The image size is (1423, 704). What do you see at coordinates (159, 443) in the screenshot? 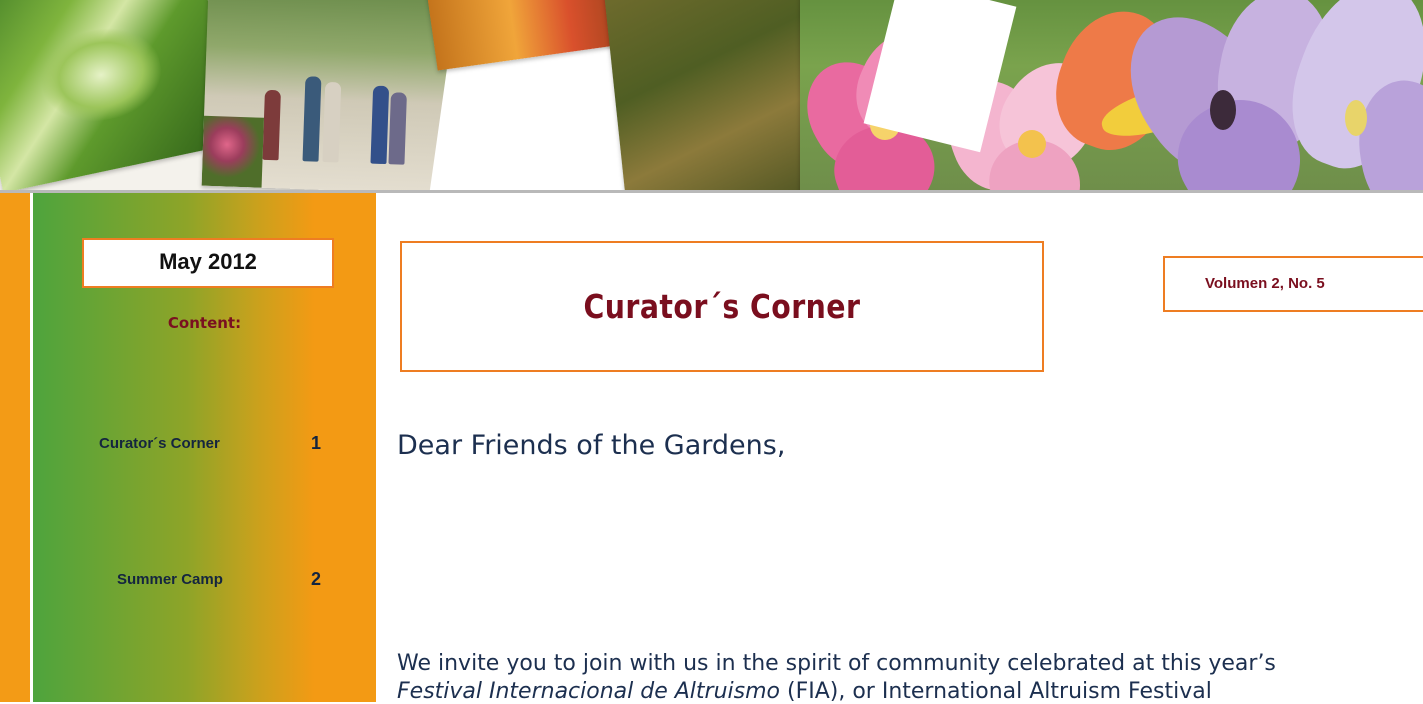
I see `toc-item-label: Curator´s Corner` at bounding box center [159, 443].